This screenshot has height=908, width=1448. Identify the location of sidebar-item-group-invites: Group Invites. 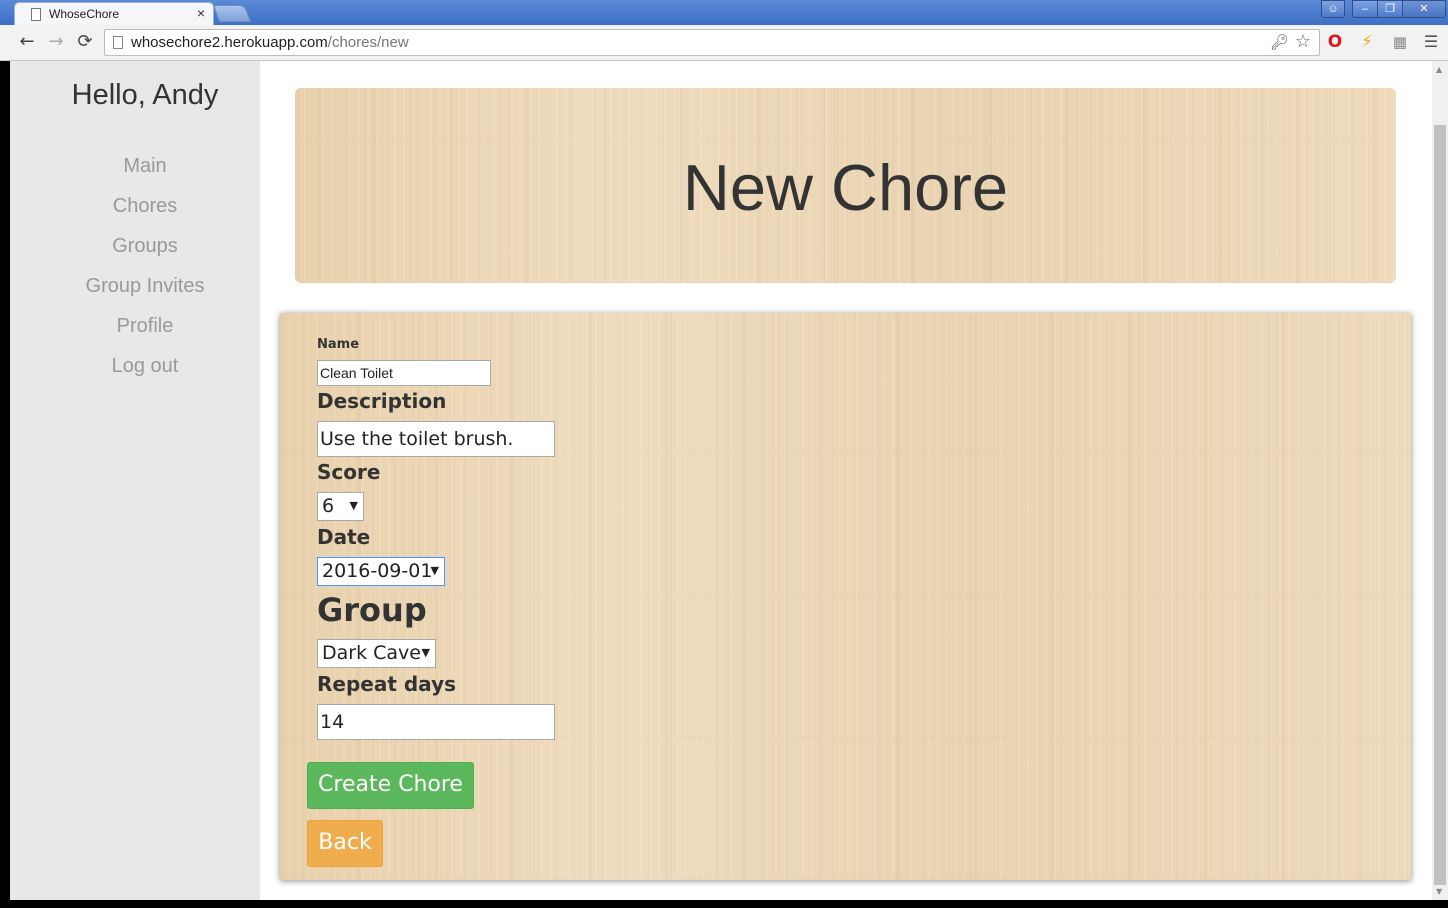
(145, 293).